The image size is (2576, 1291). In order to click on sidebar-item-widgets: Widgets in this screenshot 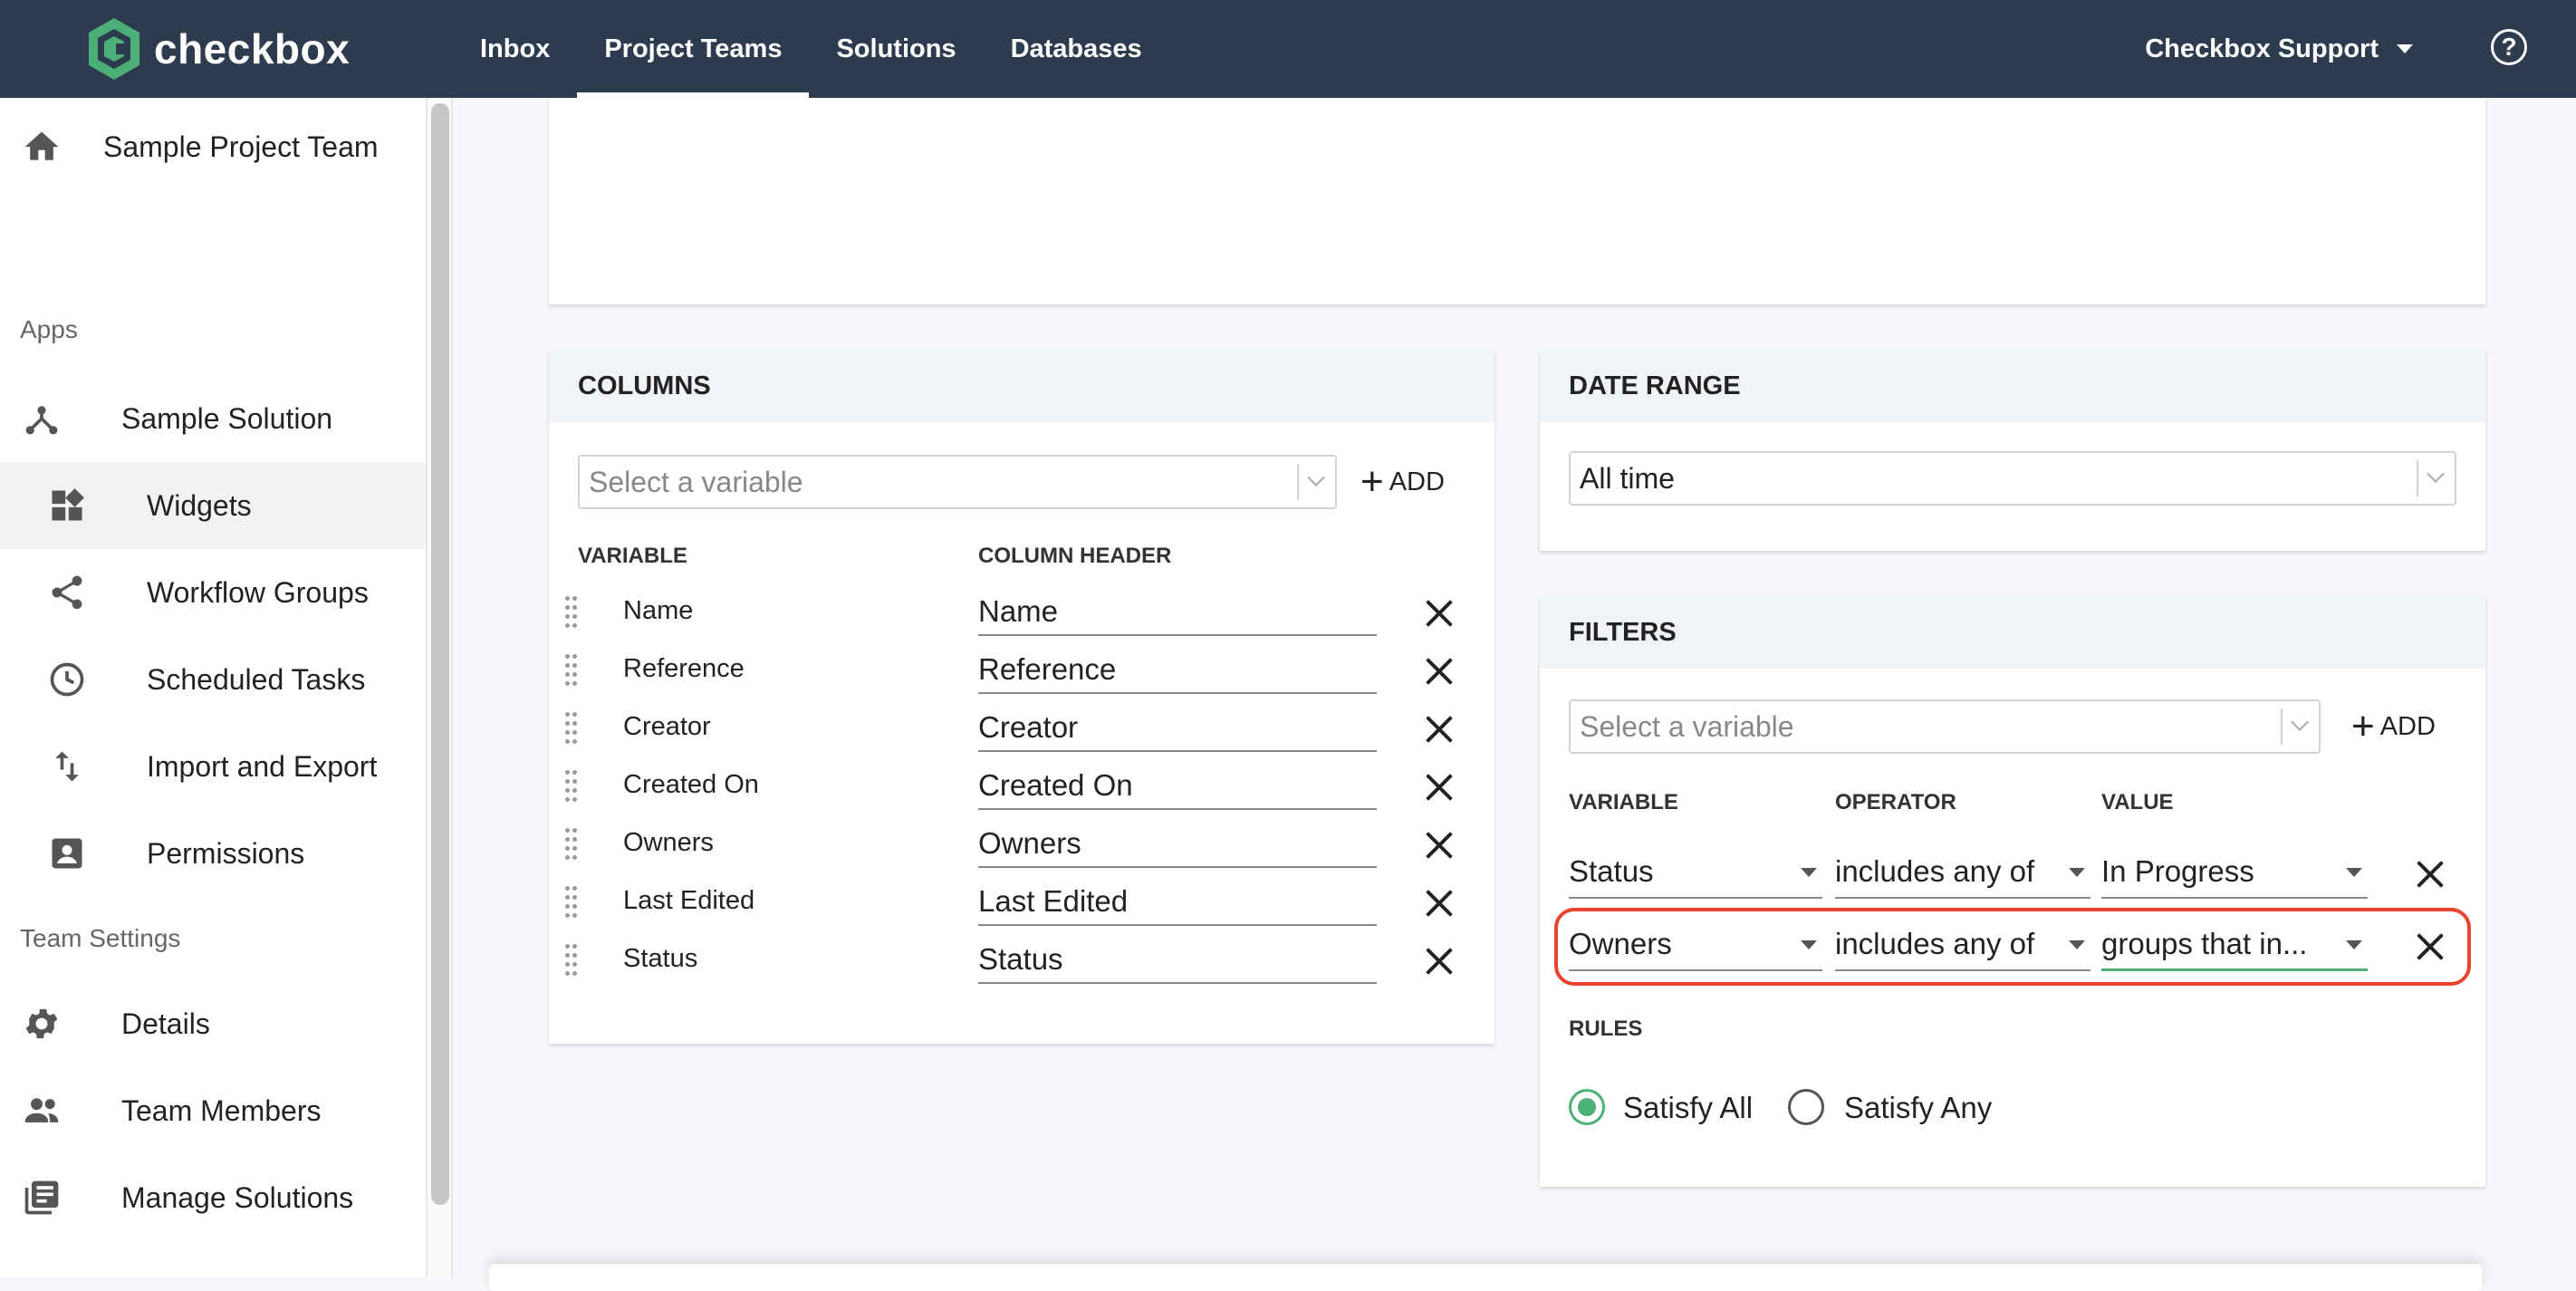, I will do `click(213, 505)`.